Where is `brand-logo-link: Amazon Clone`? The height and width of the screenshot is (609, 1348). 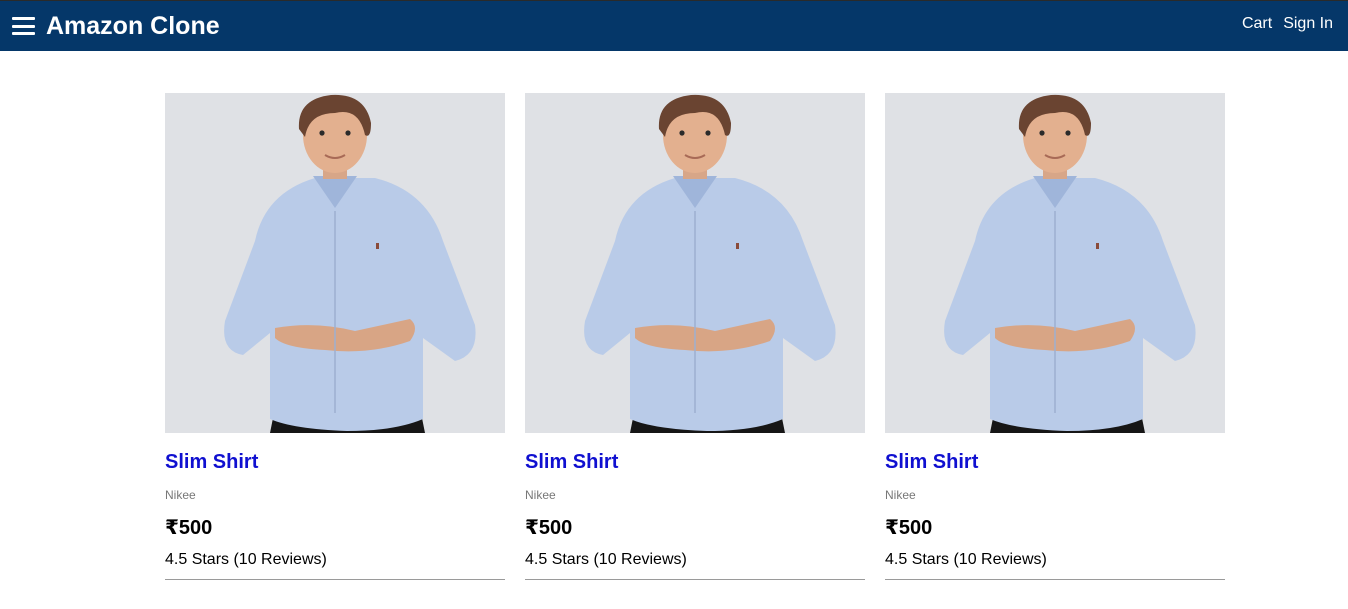
brand-logo-link: Amazon Clone is located at coordinates (133, 26).